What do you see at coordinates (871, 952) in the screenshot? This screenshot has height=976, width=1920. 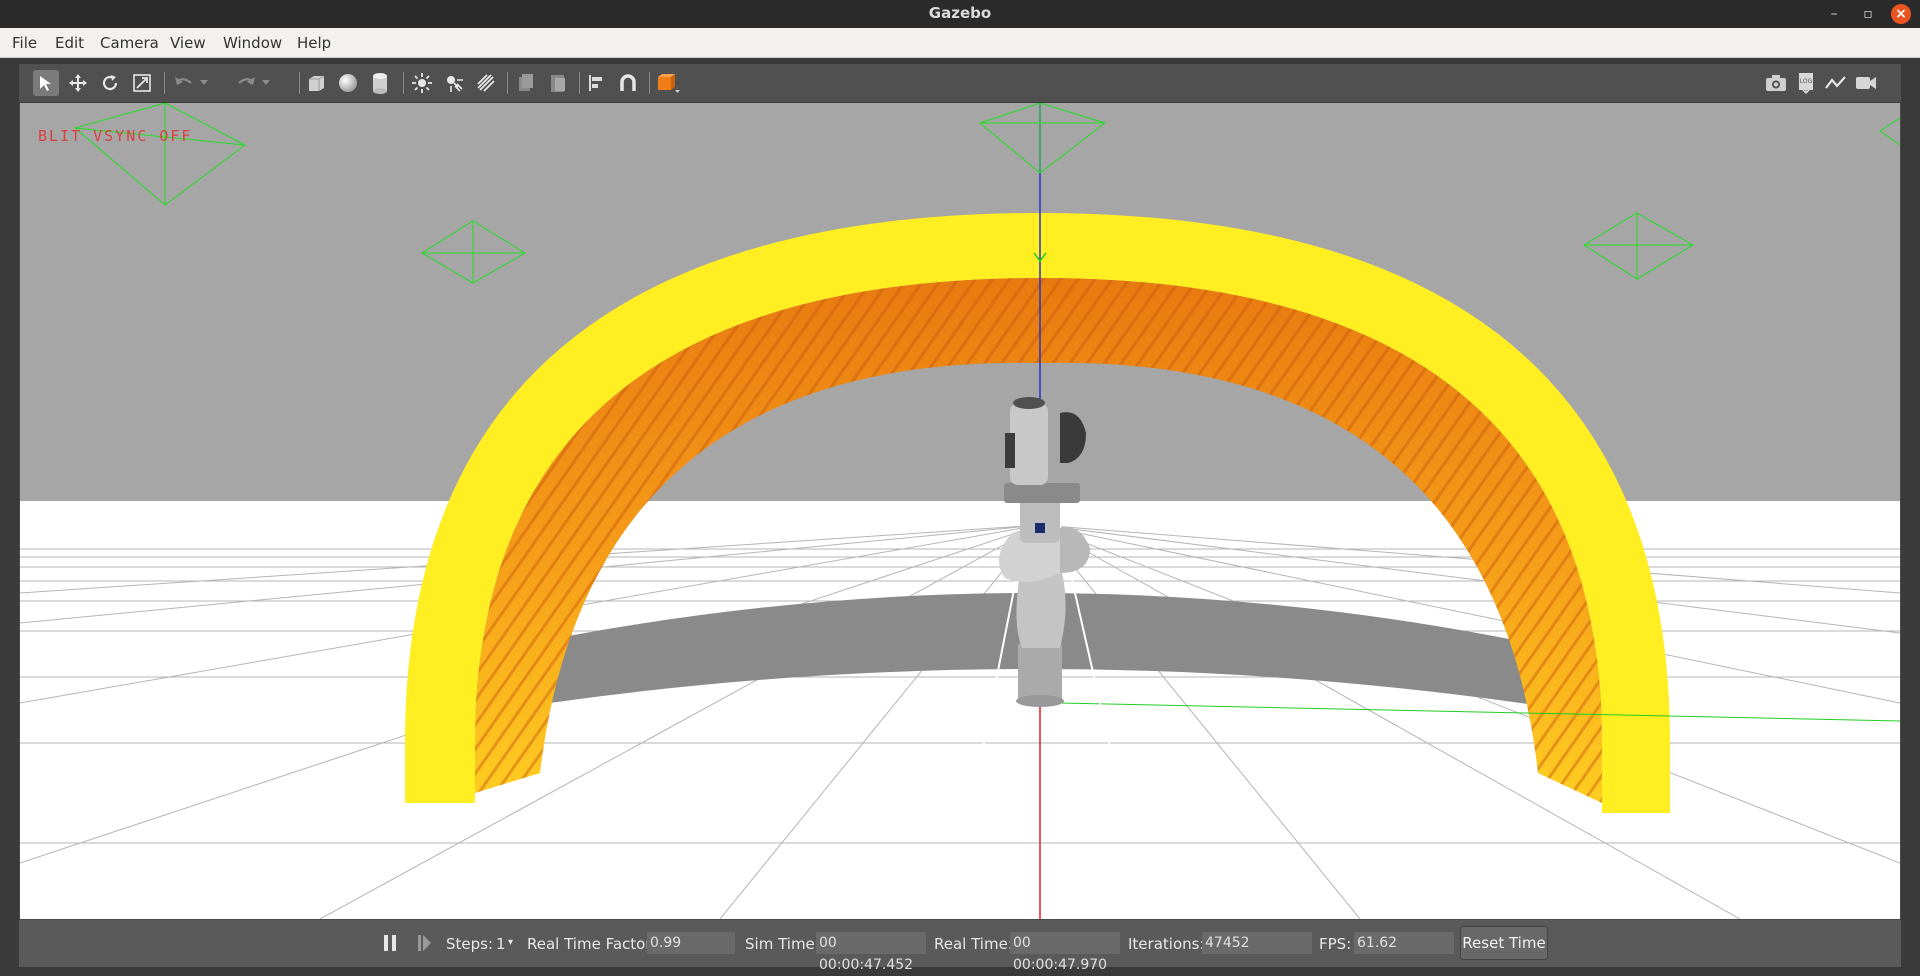 I see `sim-time-field: 00 00:00:47.452` at bounding box center [871, 952].